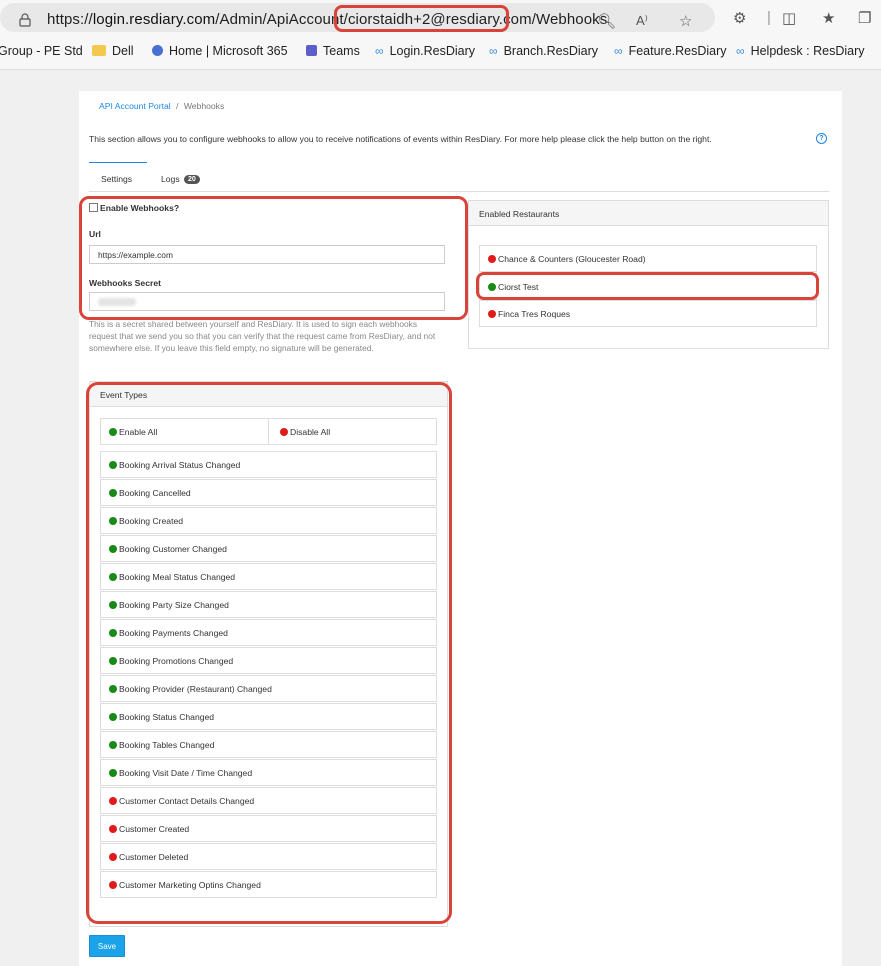  I want to click on event-type-label: Booking Arrival Status Changed, so click(180, 465).